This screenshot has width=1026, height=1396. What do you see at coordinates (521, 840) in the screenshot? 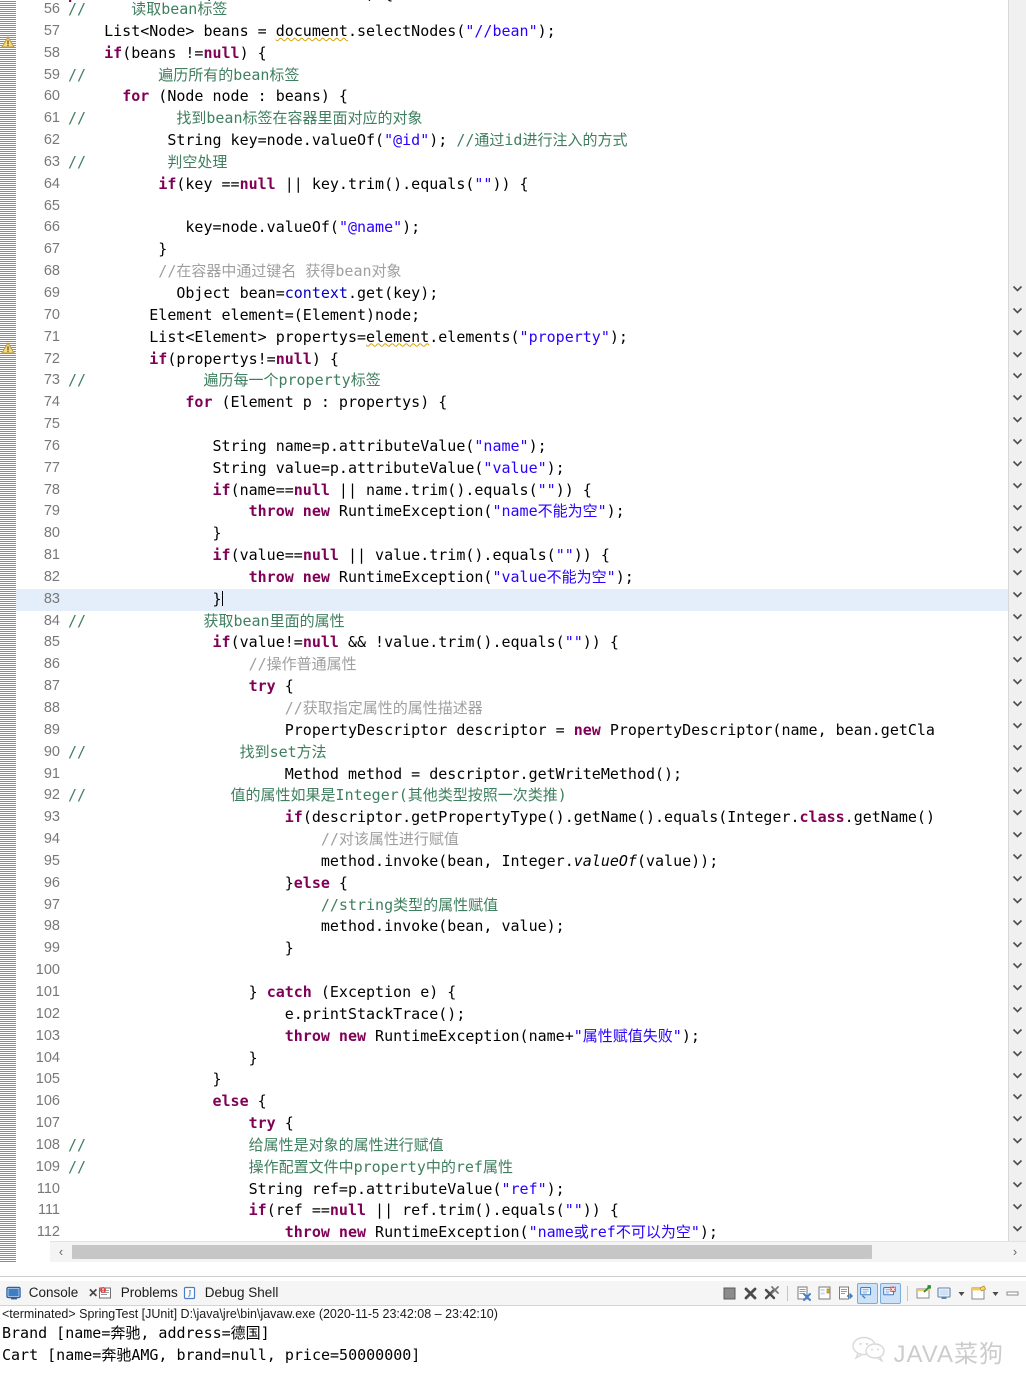
I see `code-line: 94 //对该属性进行赋值` at bounding box center [521, 840].